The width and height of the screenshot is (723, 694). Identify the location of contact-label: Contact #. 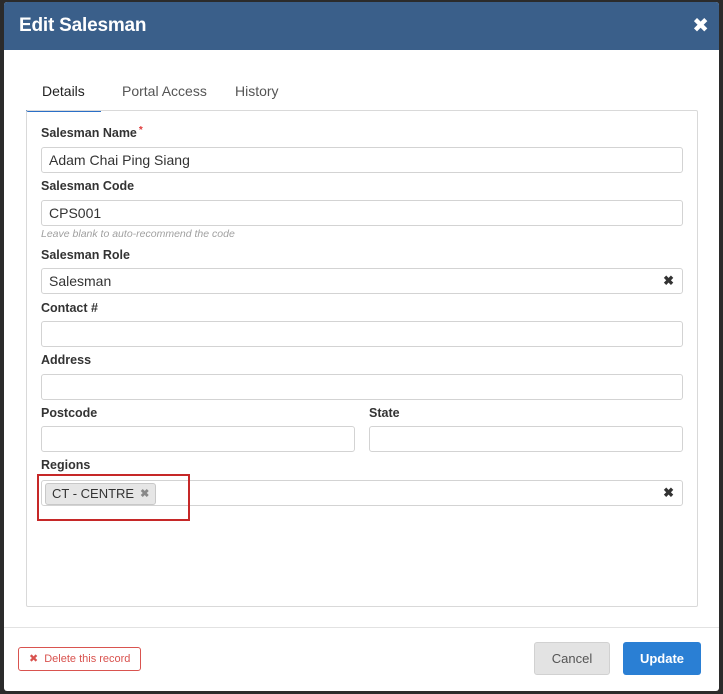
(69, 308).